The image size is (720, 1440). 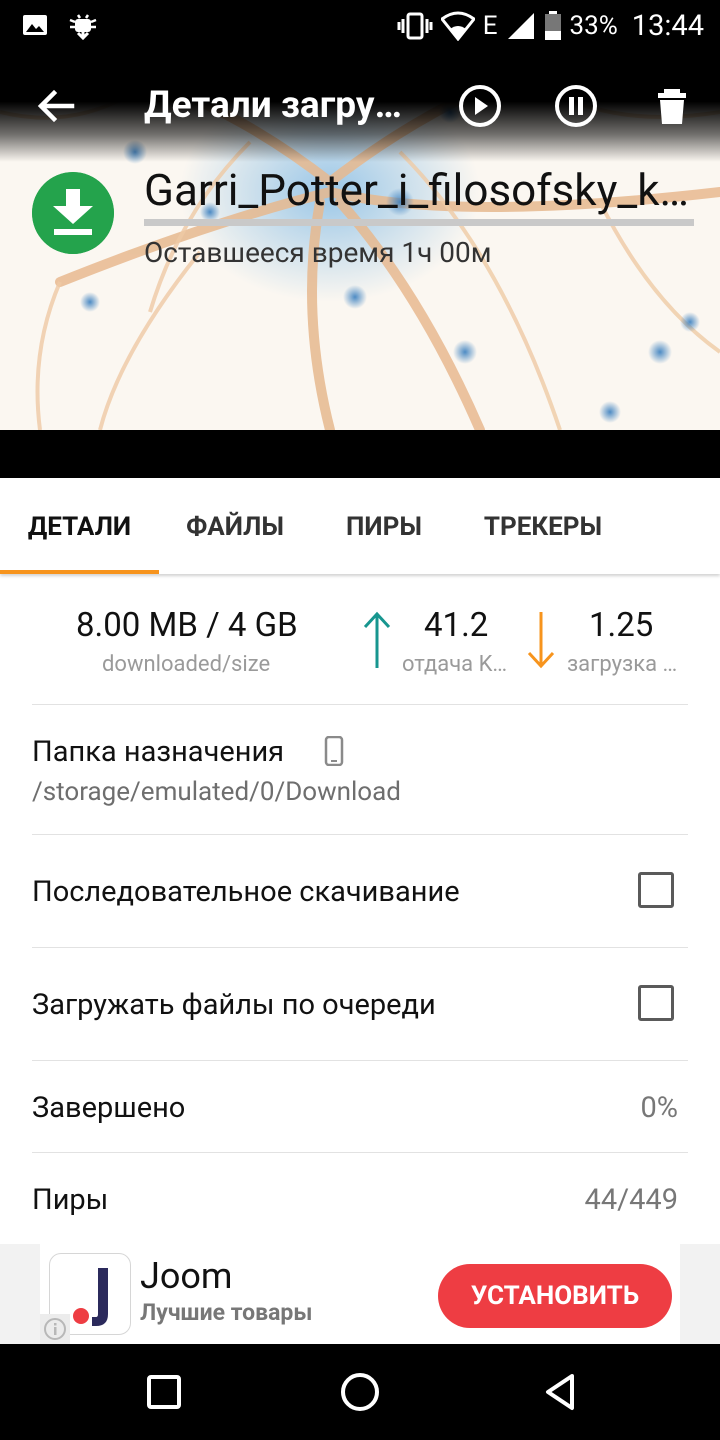 I want to click on peers-value: 44/449, so click(x=631, y=1200).